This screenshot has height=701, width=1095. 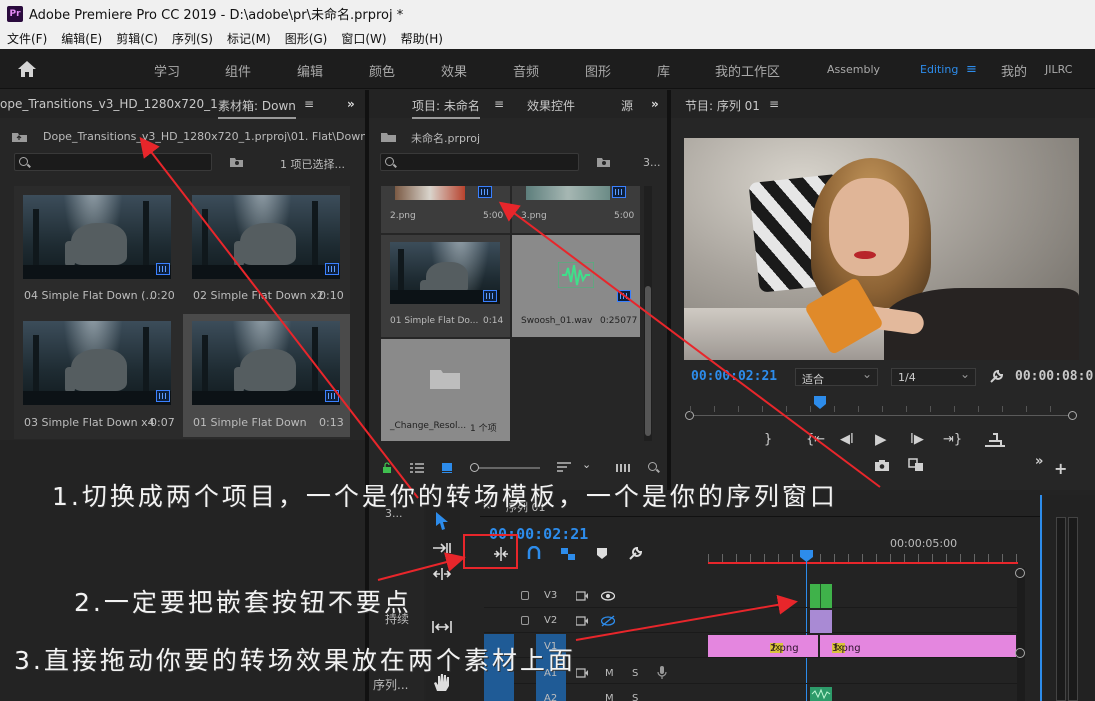 I want to click on program-current-timecode: 00:00:02:21, so click(x=734, y=376).